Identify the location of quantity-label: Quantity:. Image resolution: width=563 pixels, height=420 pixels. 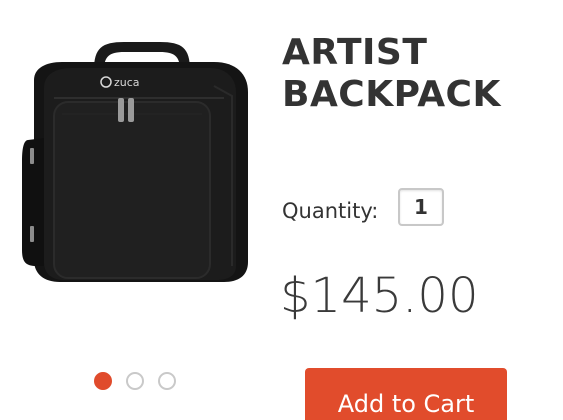
(330, 211).